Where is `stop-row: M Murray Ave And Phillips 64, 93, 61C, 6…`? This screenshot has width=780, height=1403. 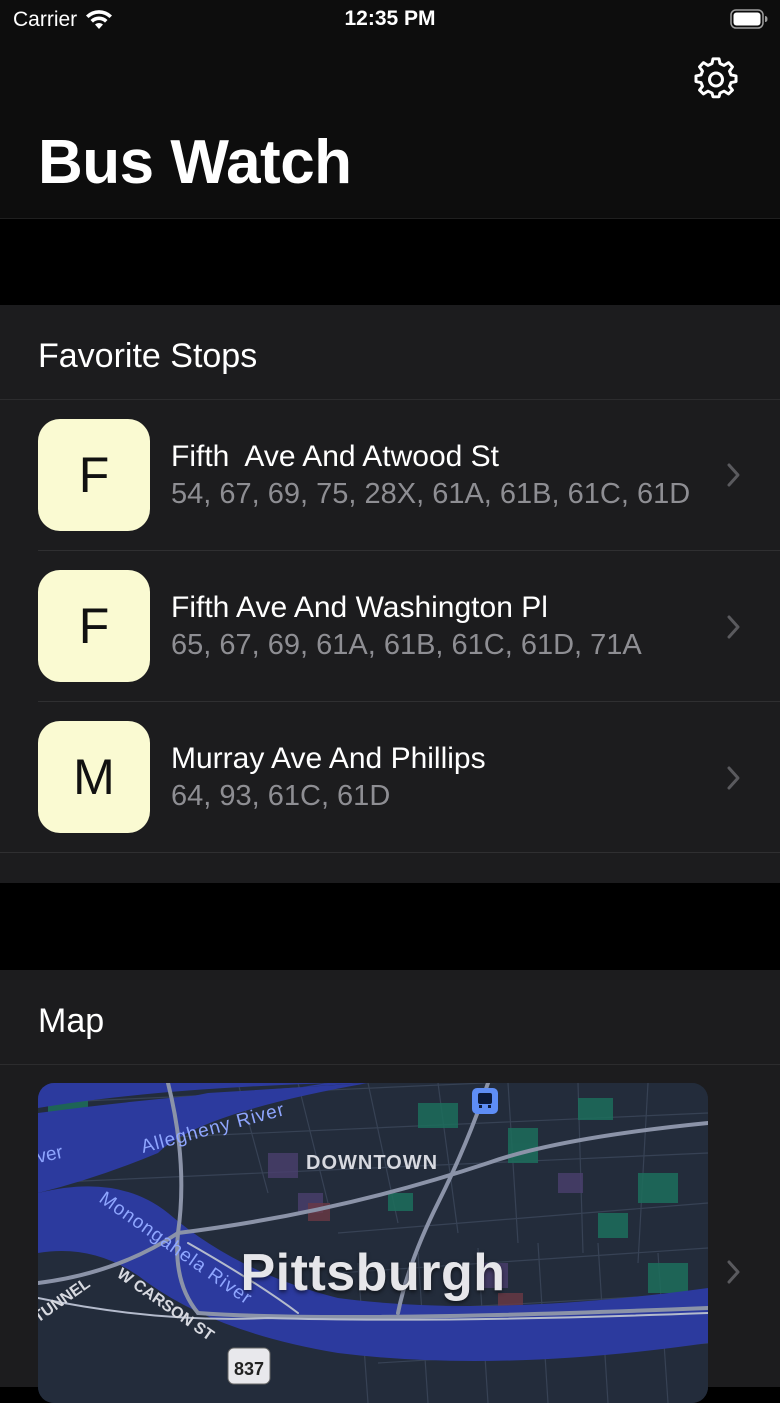 stop-row: M Murray Ave And Phillips 64, 93, 61C, 6… is located at coordinates (390, 777).